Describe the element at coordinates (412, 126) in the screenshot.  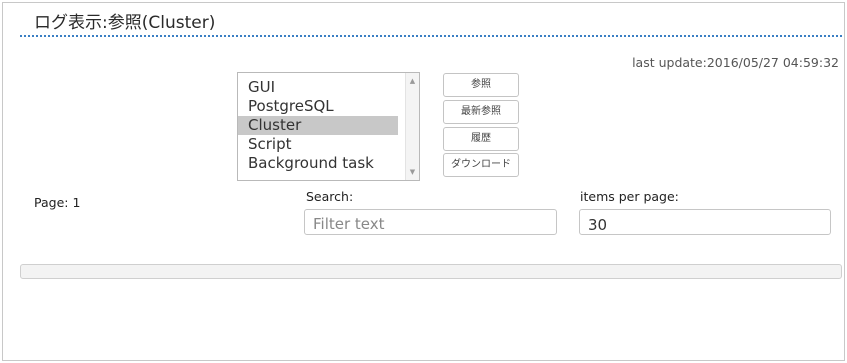
I see `listbox-scrollbar: ▲ ▼` at that location.